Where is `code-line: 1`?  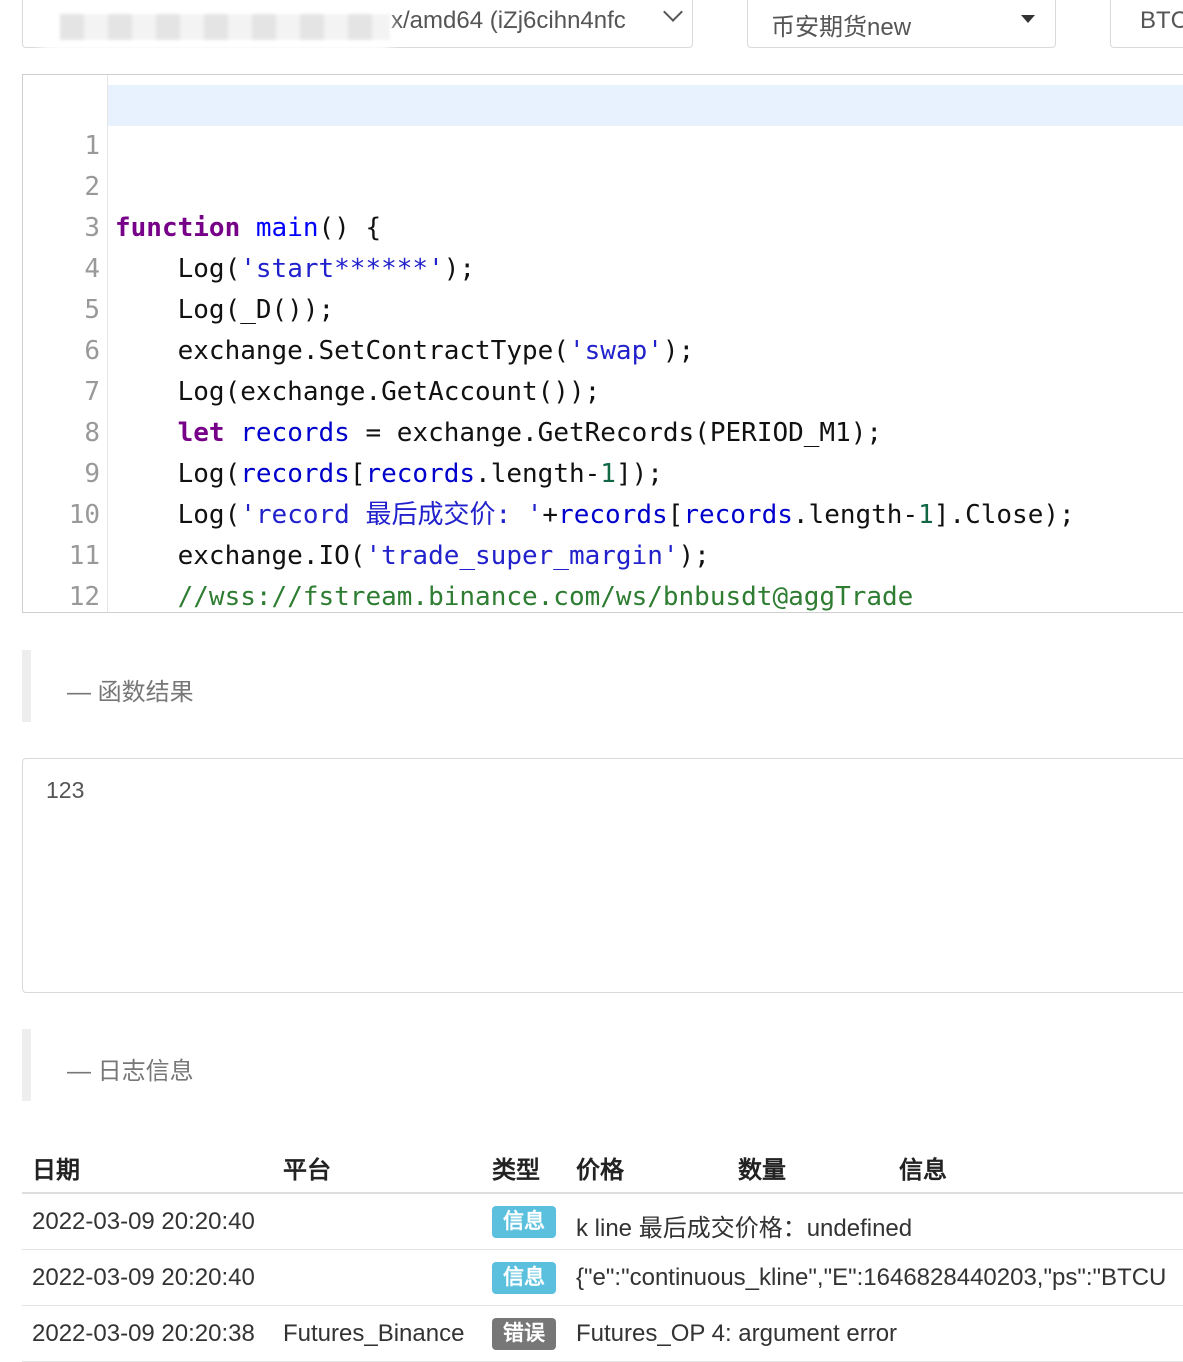
code-line: 1 is located at coordinates (603, 123).